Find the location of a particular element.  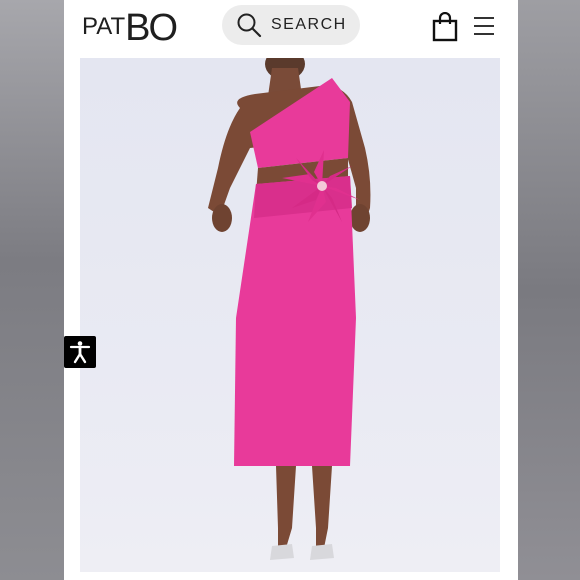

search-label: SEARCH is located at coordinates (309, 24).